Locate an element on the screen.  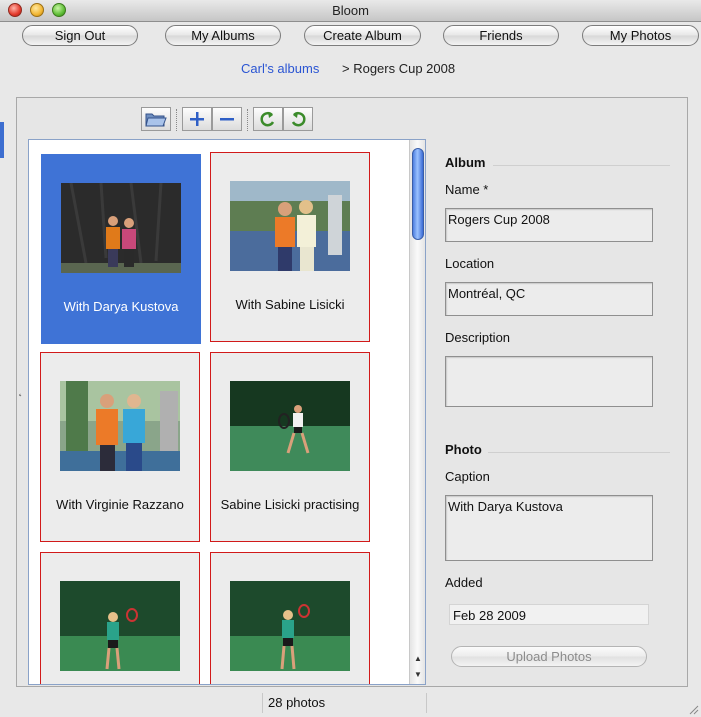
album-location-field: Montréal, QC is located at coordinates (549, 299).